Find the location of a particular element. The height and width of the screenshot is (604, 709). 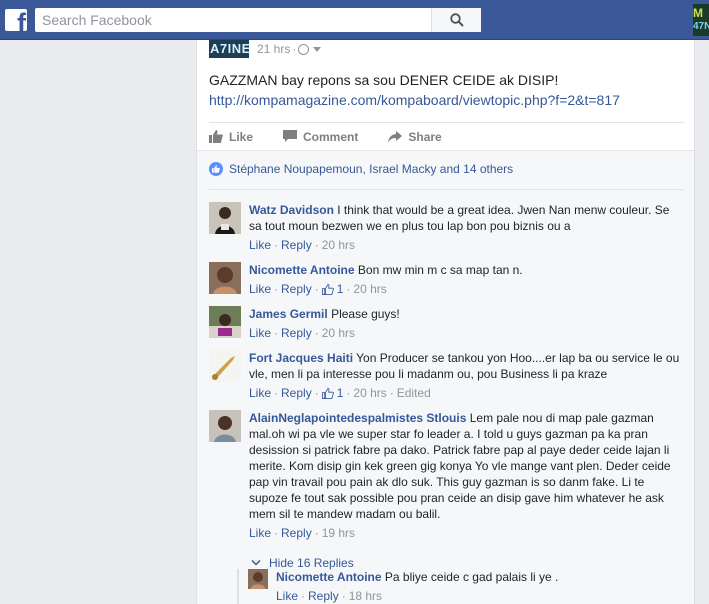

search-icon is located at coordinates (456, 20).